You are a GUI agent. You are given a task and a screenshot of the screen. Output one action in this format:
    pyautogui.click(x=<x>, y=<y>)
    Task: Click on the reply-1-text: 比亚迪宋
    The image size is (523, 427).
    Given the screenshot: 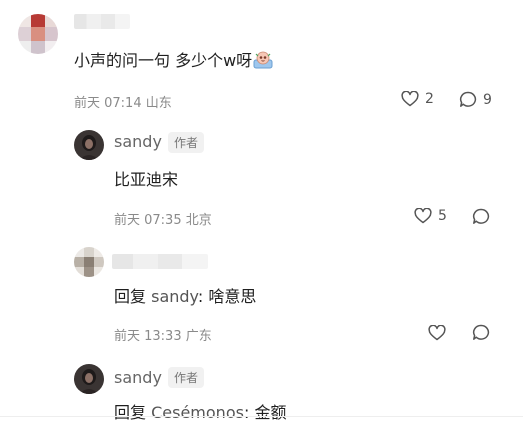 What is the action you would take?
    pyautogui.click(x=146, y=179)
    